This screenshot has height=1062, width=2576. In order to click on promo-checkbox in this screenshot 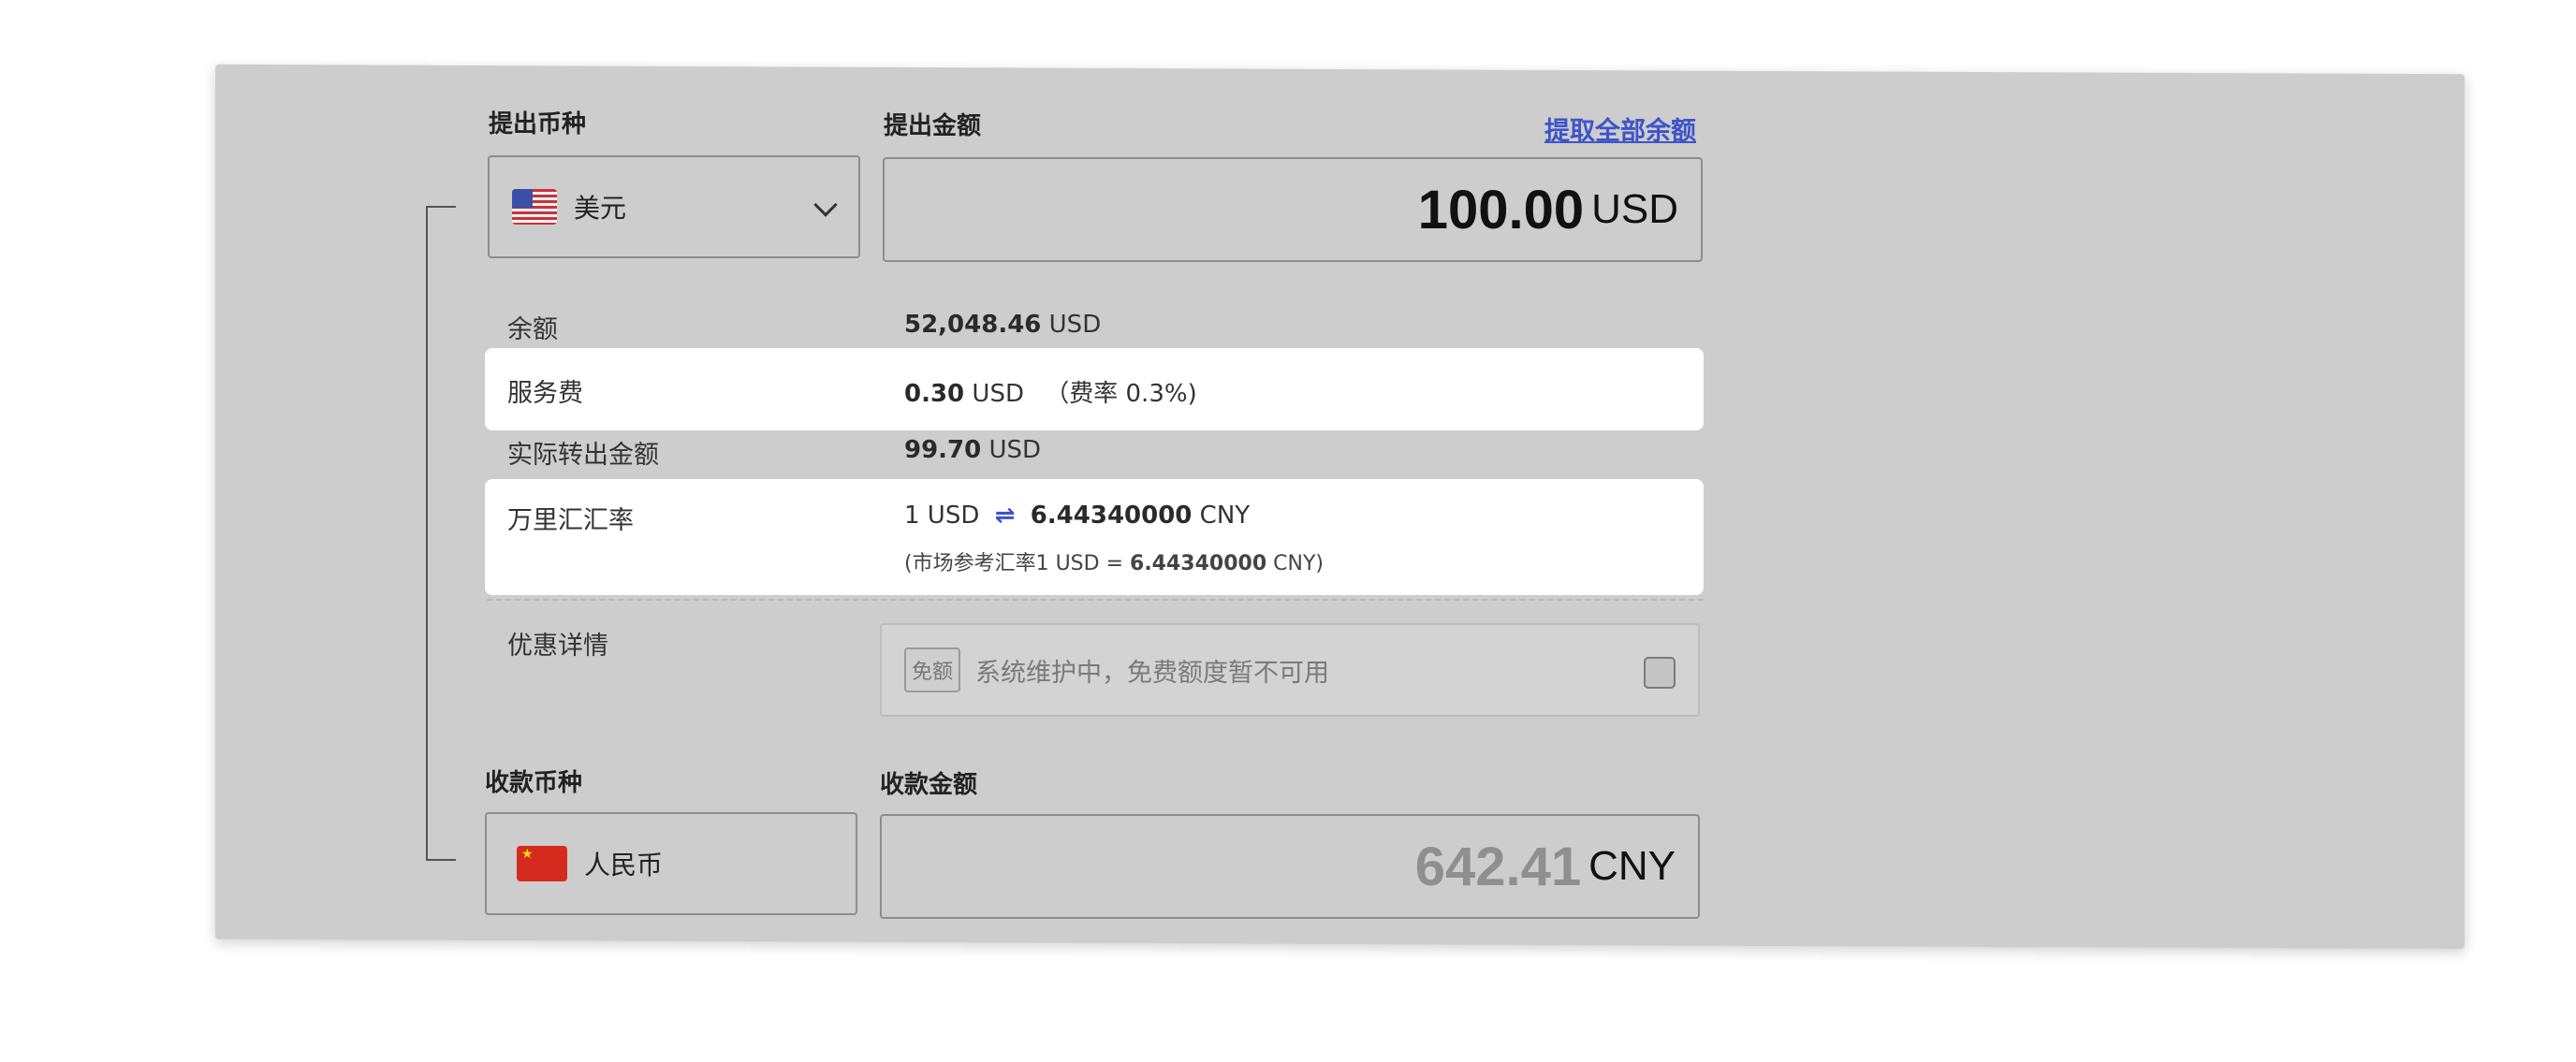, I will do `click(1660, 673)`.